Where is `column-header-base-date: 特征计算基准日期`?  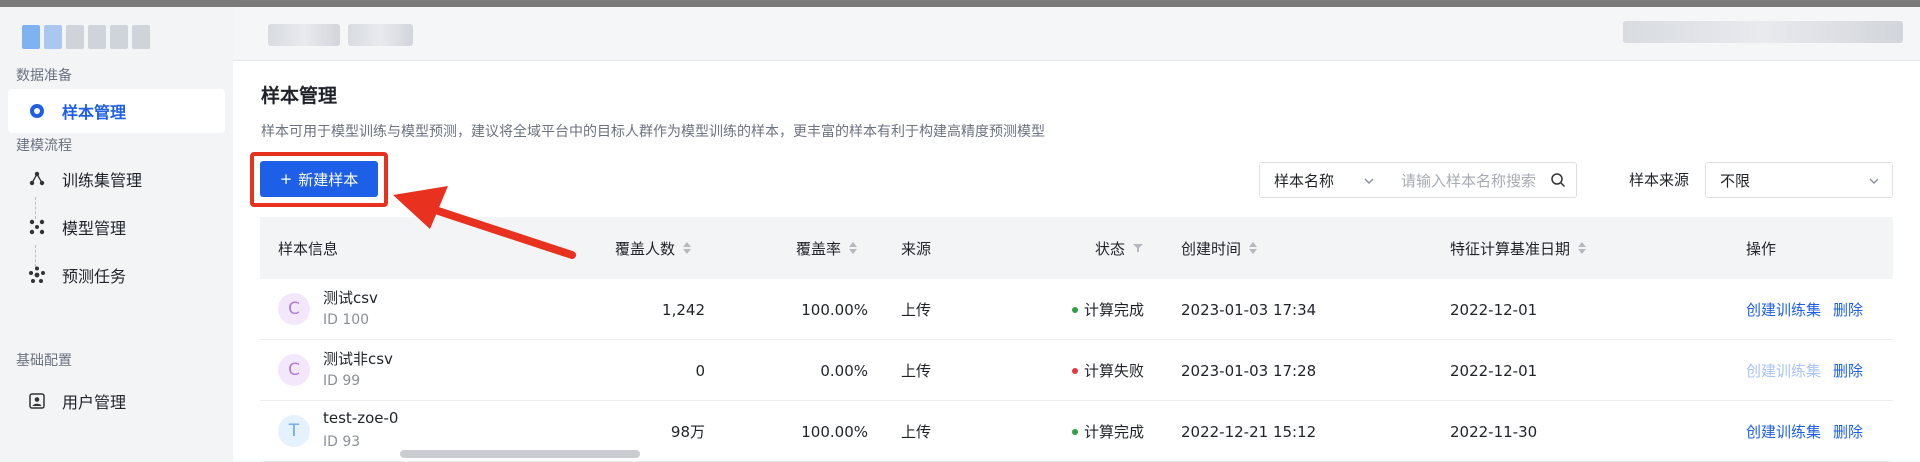
column-header-base-date: 特征计算基准日期 is located at coordinates (1518, 248).